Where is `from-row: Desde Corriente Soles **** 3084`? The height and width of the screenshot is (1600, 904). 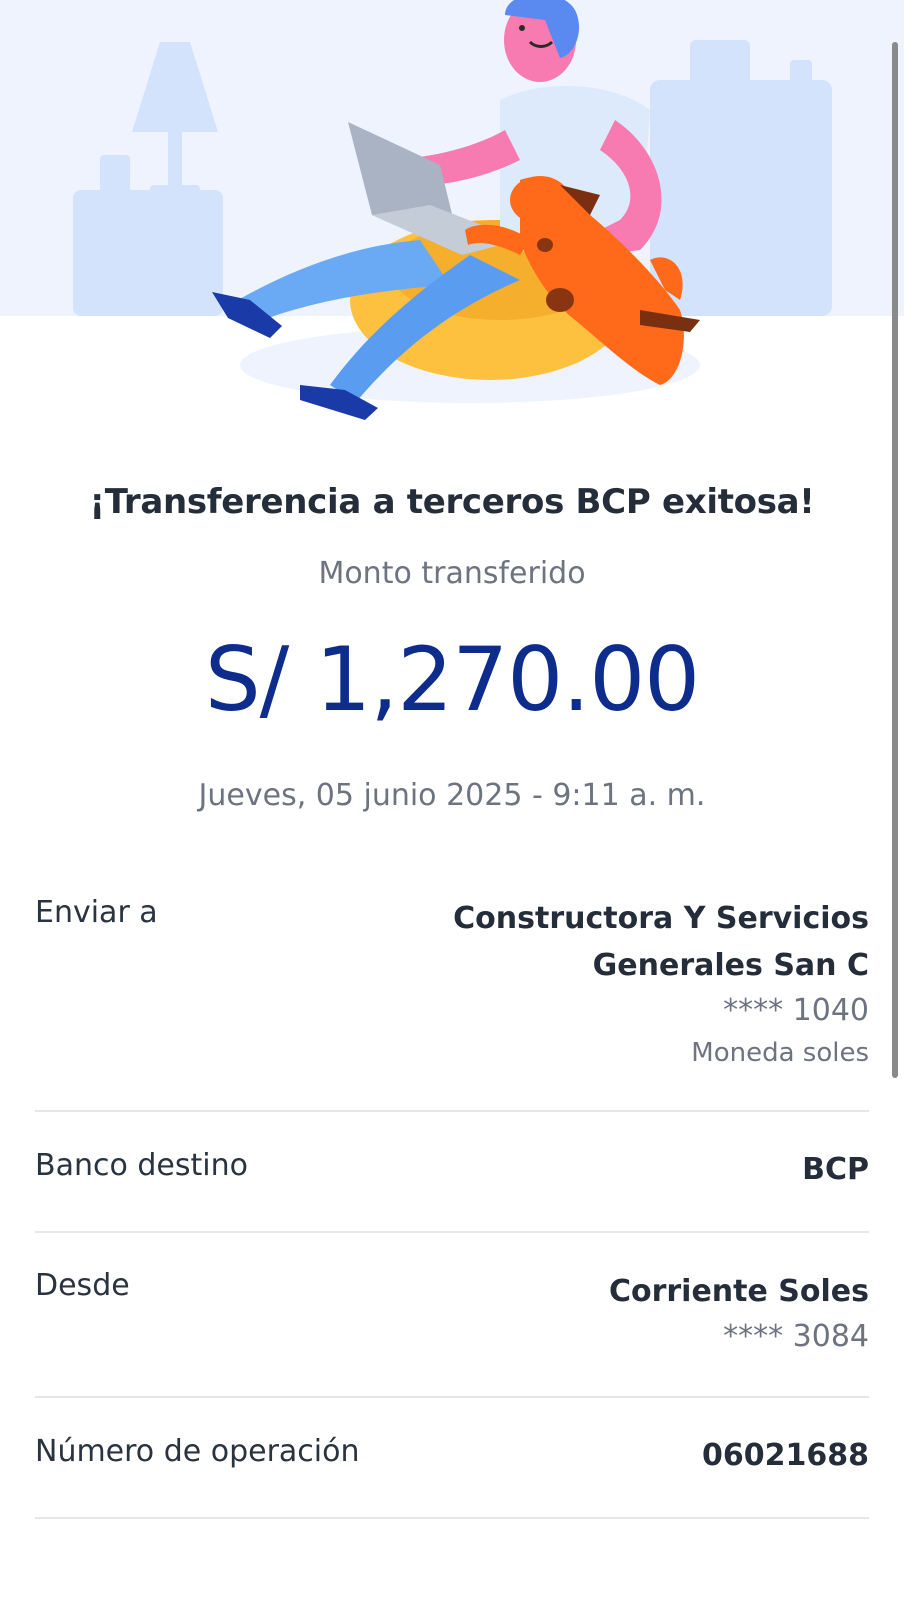 from-row: Desde Corriente Soles **** 3084 is located at coordinates (452, 1318).